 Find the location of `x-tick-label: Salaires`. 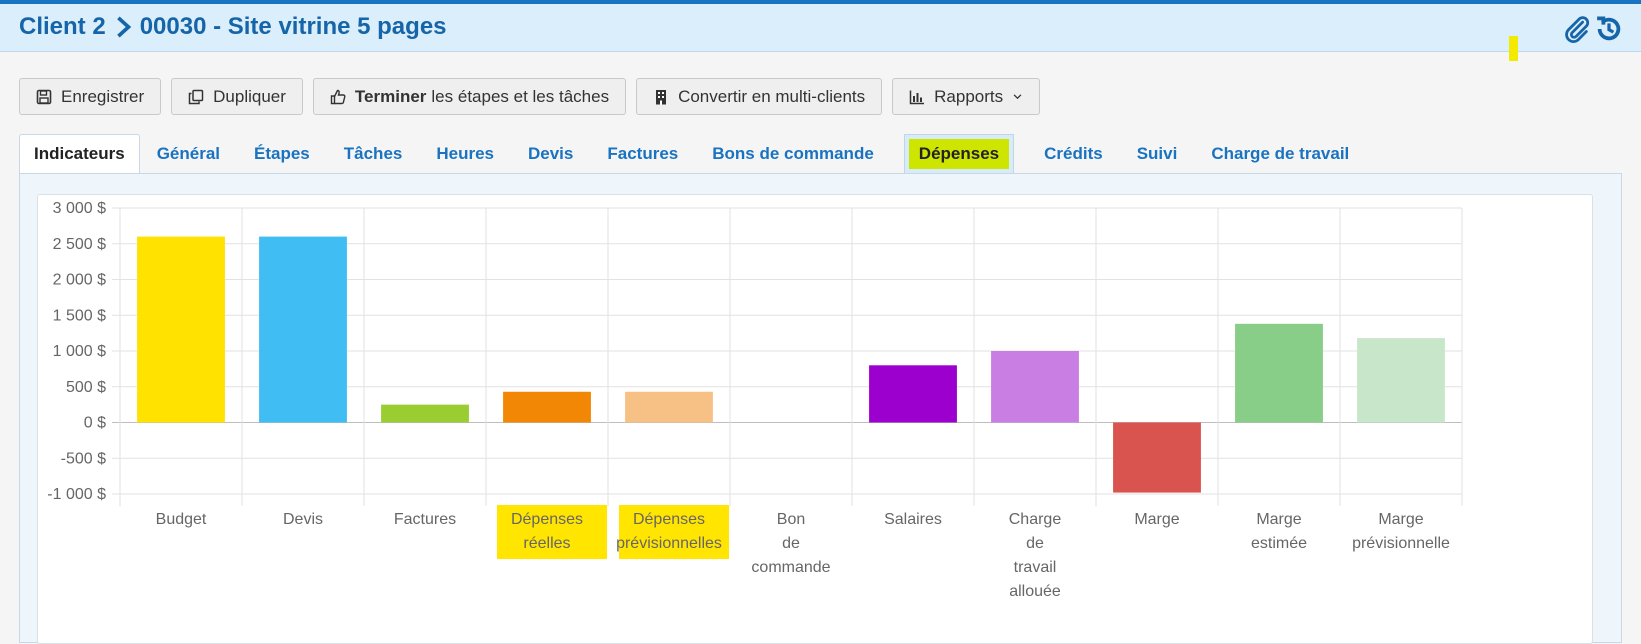

x-tick-label: Salaires is located at coordinates (913, 519).